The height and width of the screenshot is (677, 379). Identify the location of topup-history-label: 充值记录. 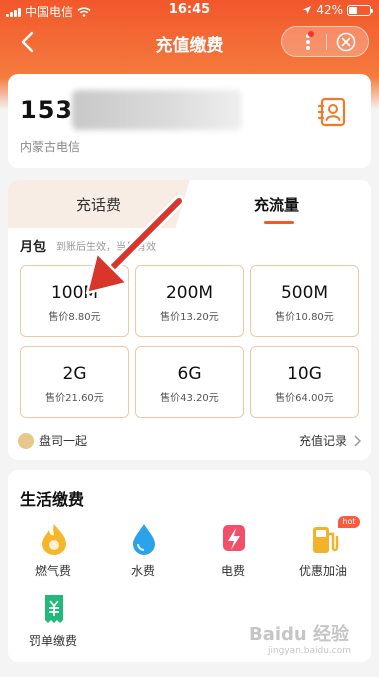
(322, 441).